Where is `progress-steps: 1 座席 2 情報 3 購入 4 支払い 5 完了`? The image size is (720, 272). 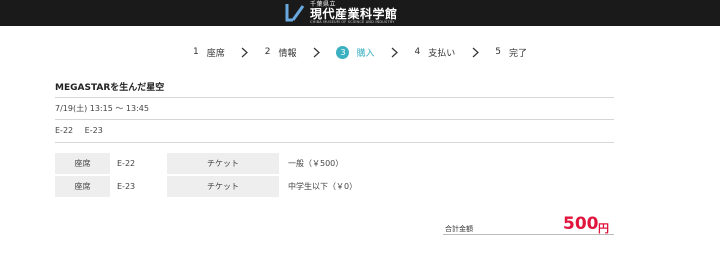 progress-steps: 1 座席 2 情報 3 購入 4 支払い 5 完了 is located at coordinates (360, 52).